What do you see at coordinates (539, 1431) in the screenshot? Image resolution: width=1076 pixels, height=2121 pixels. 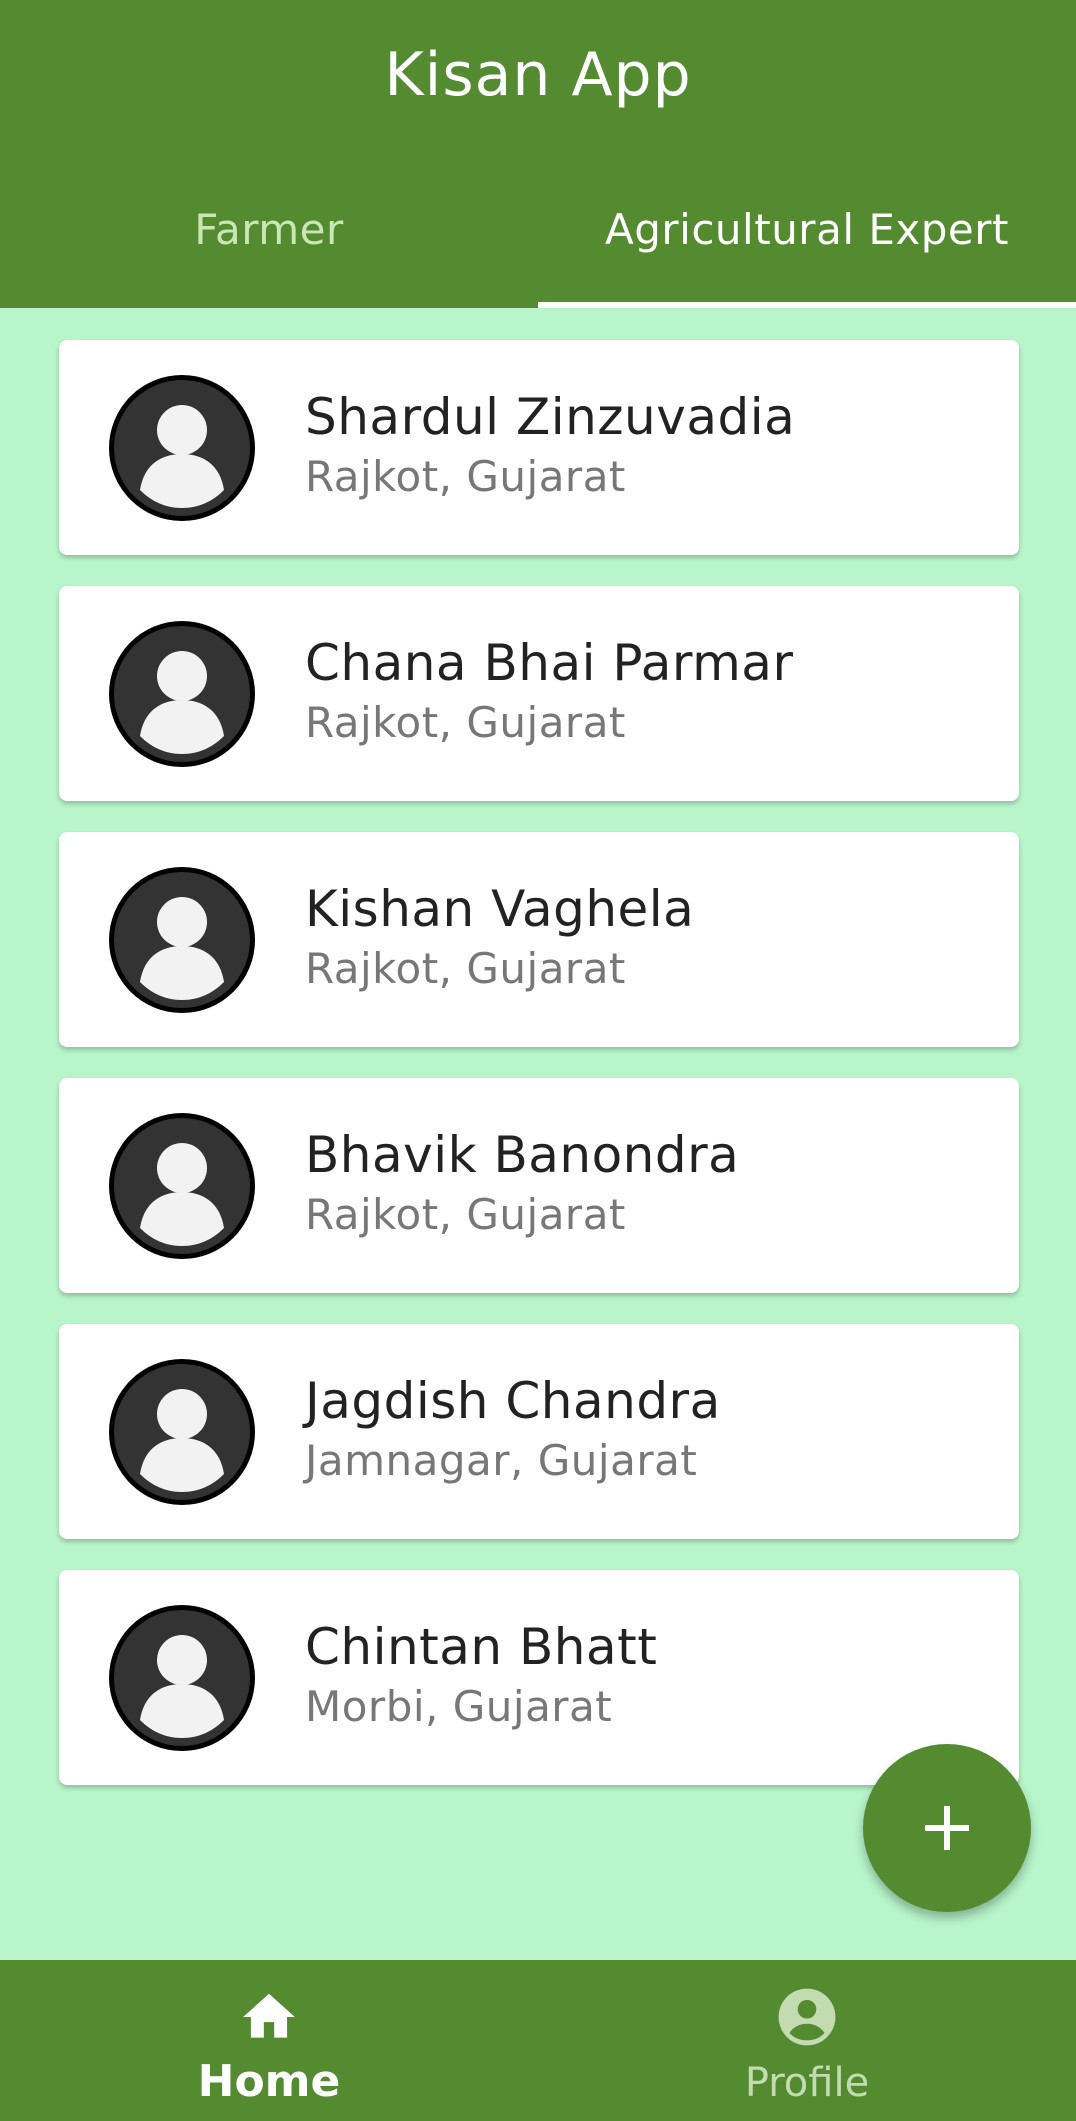 I see `expert-card: Jagdish Chandra Jamnagar, Gujarat` at bounding box center [539, 1431].